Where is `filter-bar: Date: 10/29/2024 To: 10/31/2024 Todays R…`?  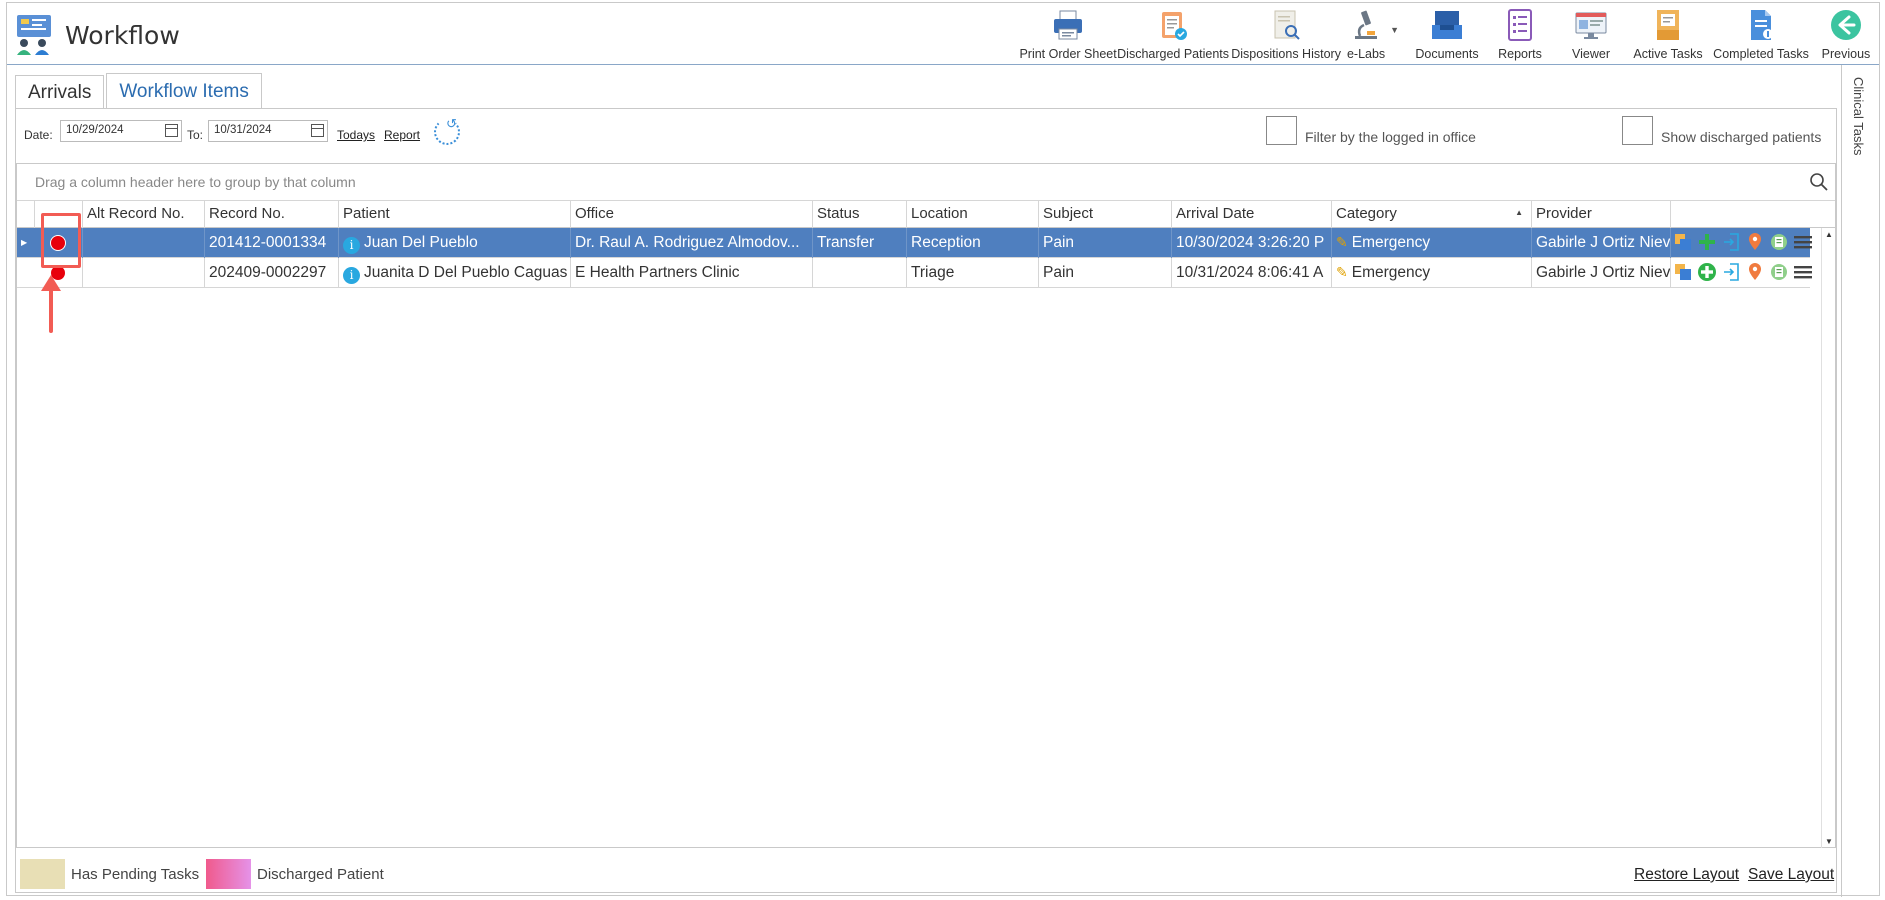 filter-bar: Date: 10/29/2024 To: 10/31/2024 Todays R… is located at coordinates (926, 134).